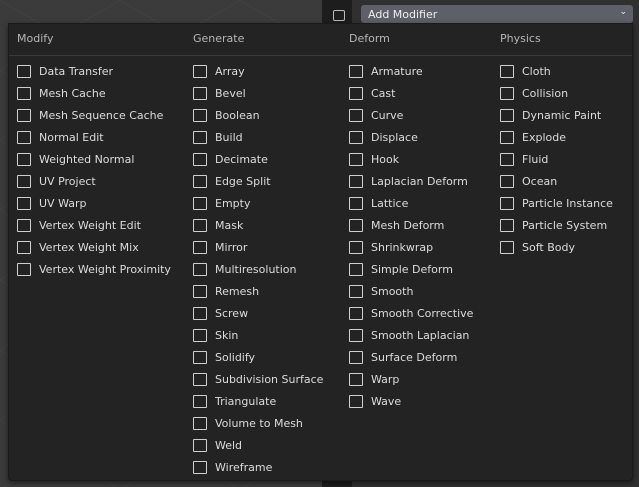 This screenshot has height=487, width=639. Describe the element at coordinates (402, 247) in the screenshot. I see `menu-item-label: Shrinkwrap` at that location.